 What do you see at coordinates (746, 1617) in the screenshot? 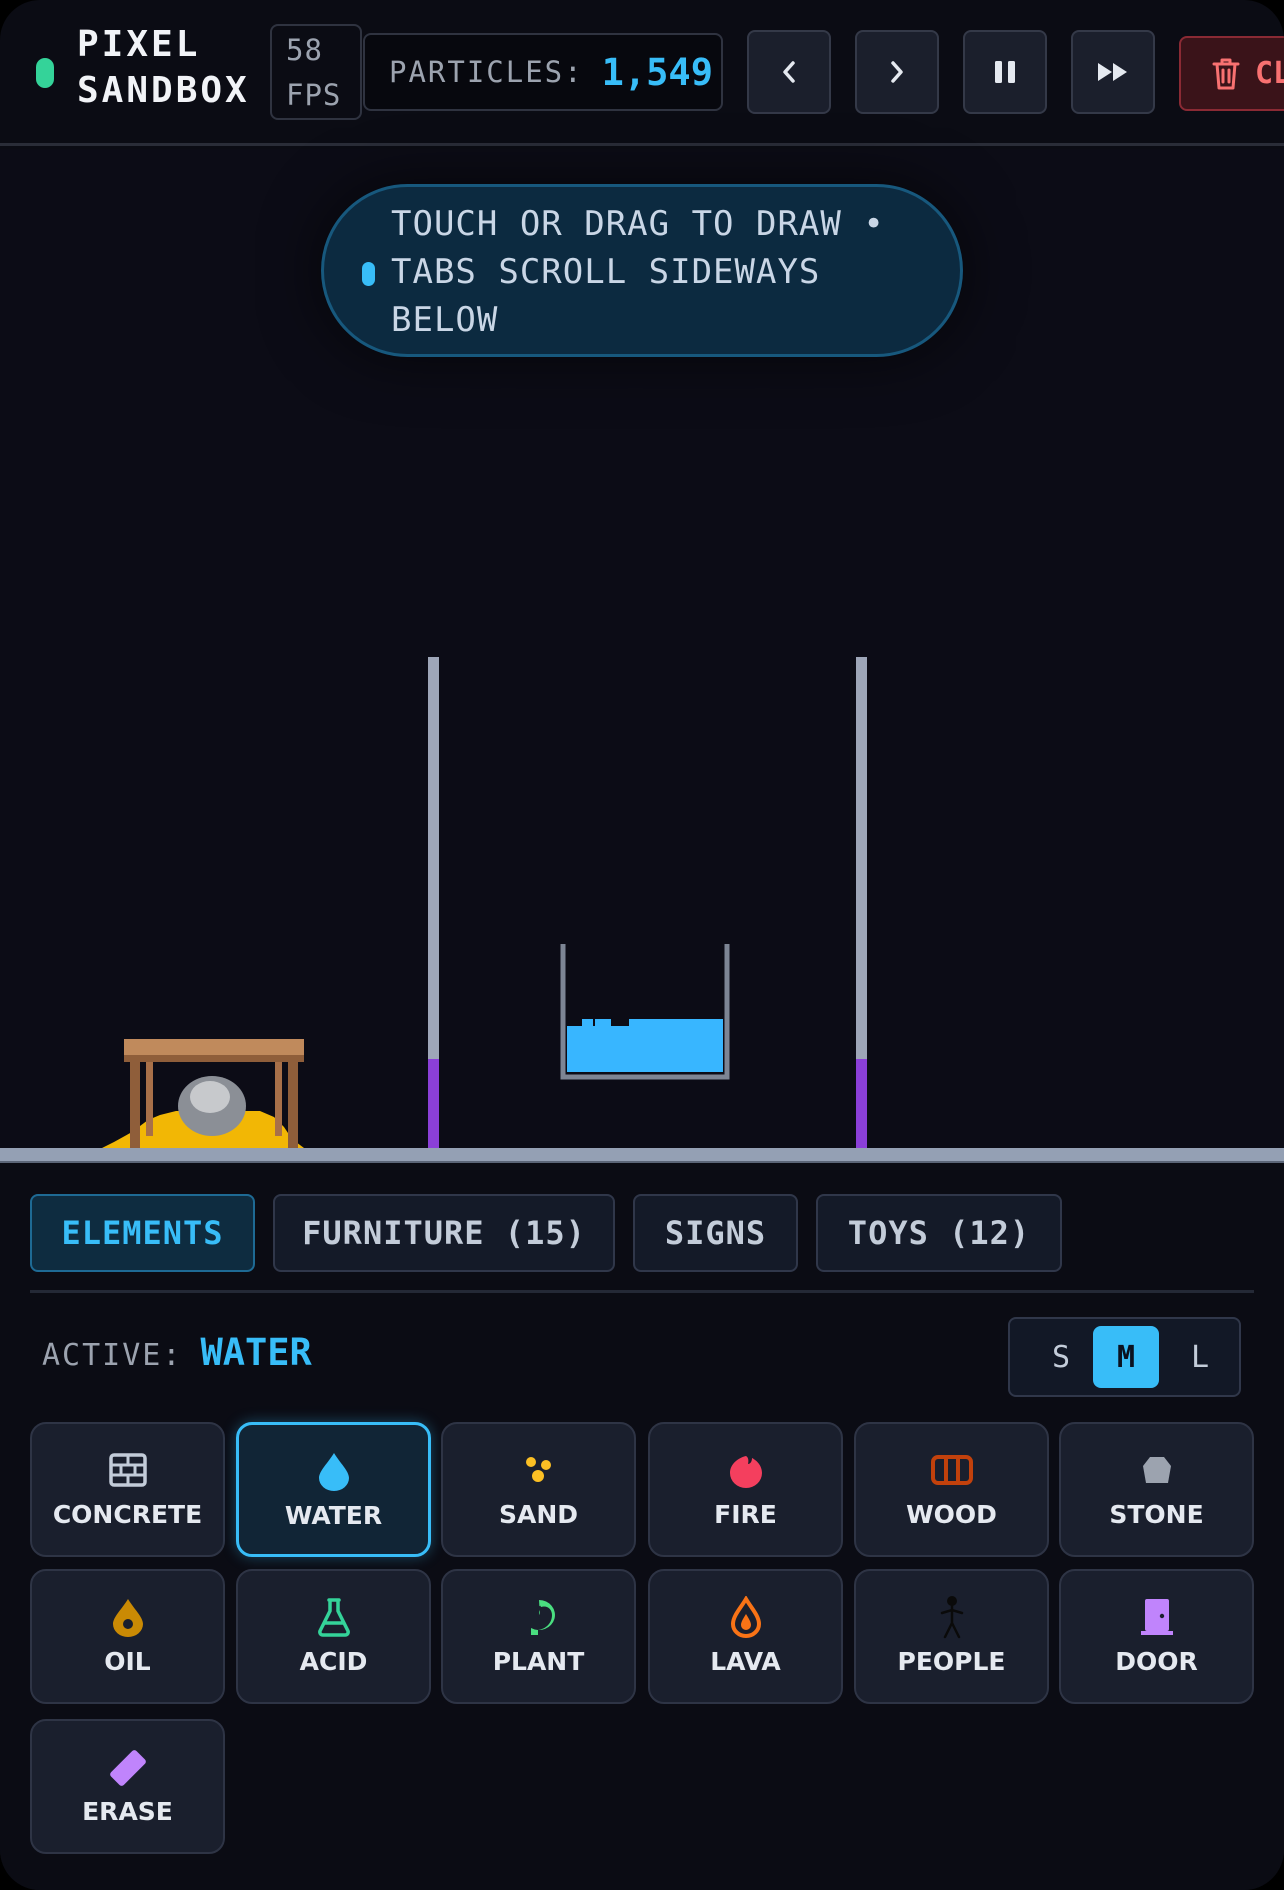
I see `lava-icon` at bounding box center [746, 1617].